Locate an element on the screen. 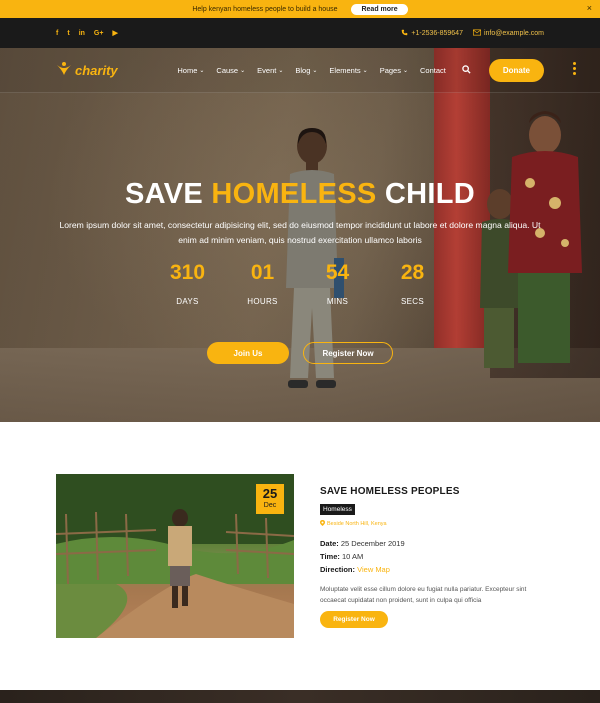  event-date-badge: 25 Dec is located at coordinates (270, 499).